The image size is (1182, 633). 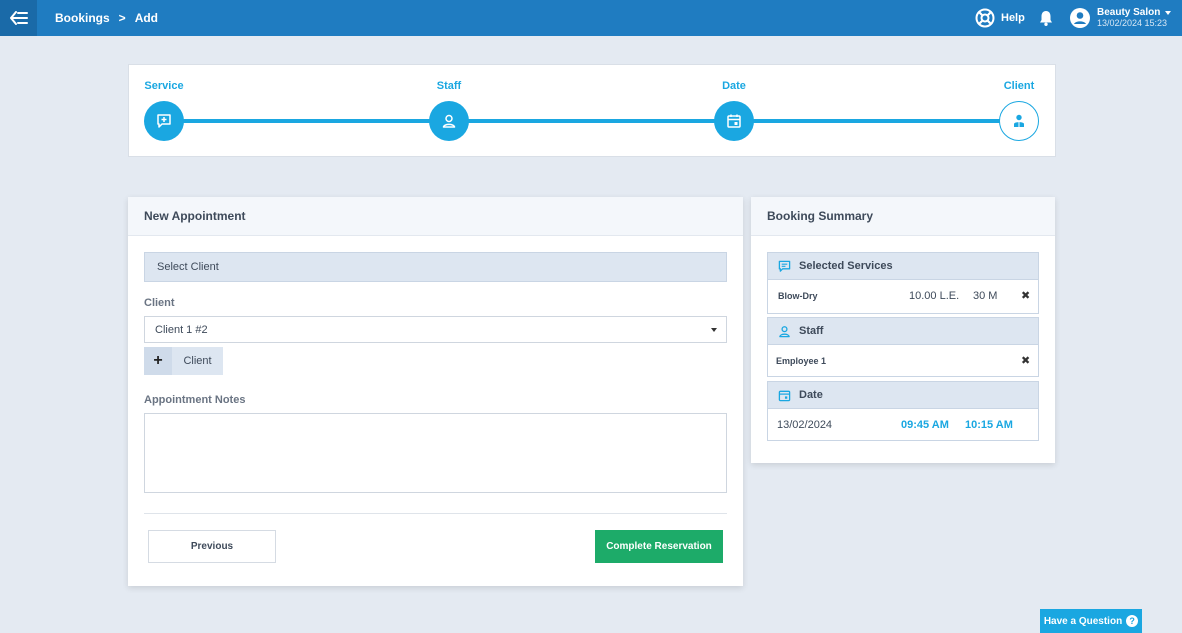 I want to click on help-label: Help, so click(x=1013, y=18).